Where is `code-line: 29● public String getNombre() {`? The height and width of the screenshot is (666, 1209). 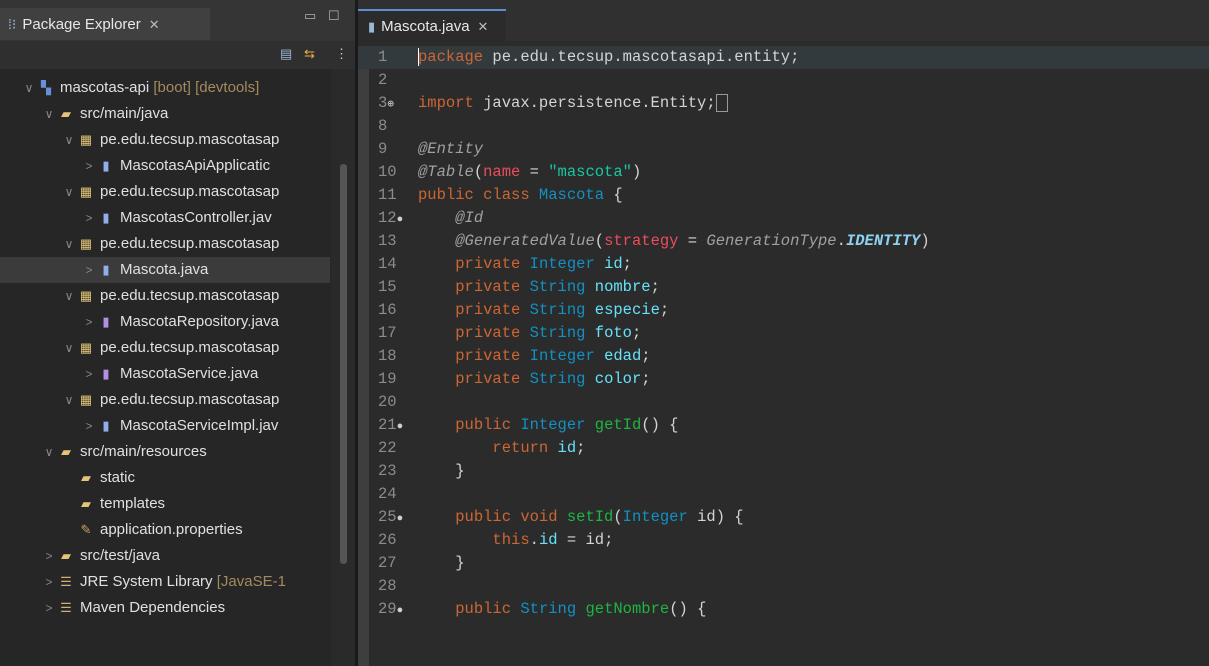
code-line: 29● public String getNombre() { is located at coordinates (783, 609).